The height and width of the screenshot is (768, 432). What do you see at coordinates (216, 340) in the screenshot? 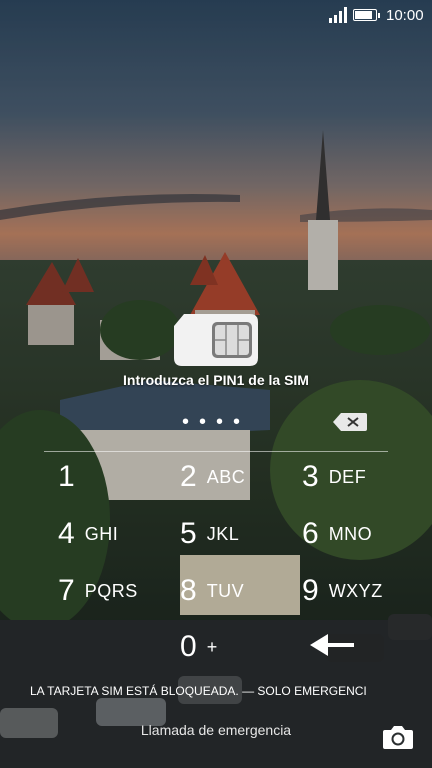
I see `sim-card-icon` at bounding box center [216, 340].